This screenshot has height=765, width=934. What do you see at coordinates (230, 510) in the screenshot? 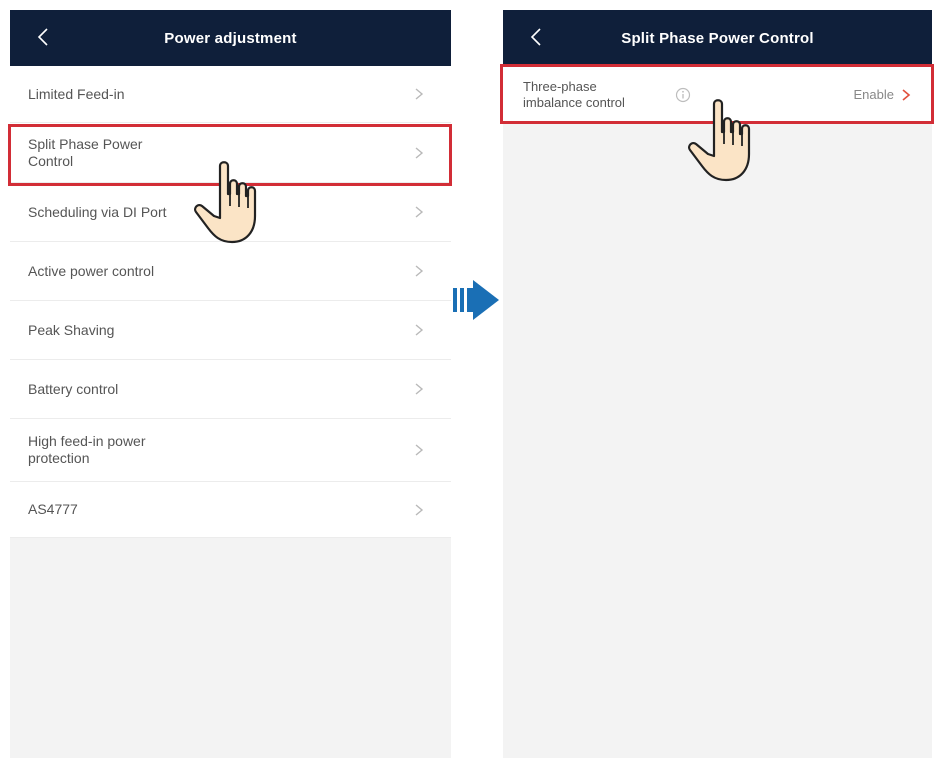
I see `list-item-as4777: AS4777` at bounding box center [230, 510].